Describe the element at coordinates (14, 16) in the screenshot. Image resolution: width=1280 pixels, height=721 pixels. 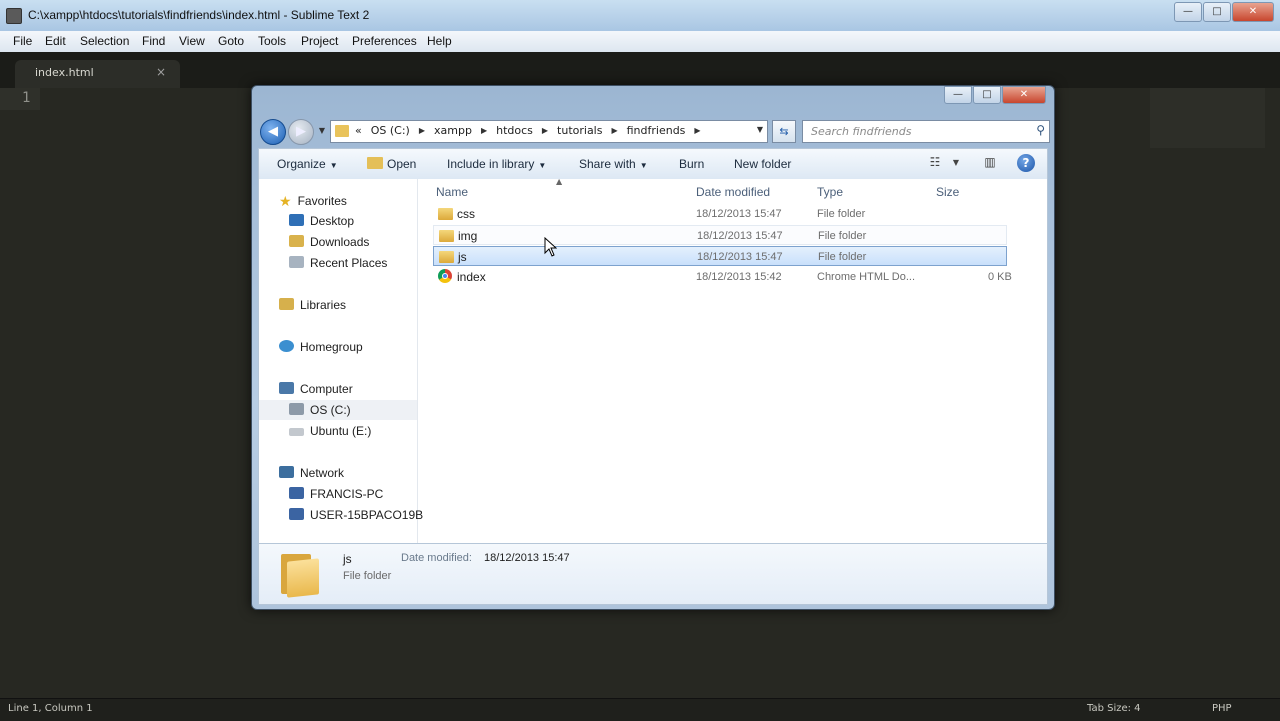
I see `sublime-app-icon` at that location.